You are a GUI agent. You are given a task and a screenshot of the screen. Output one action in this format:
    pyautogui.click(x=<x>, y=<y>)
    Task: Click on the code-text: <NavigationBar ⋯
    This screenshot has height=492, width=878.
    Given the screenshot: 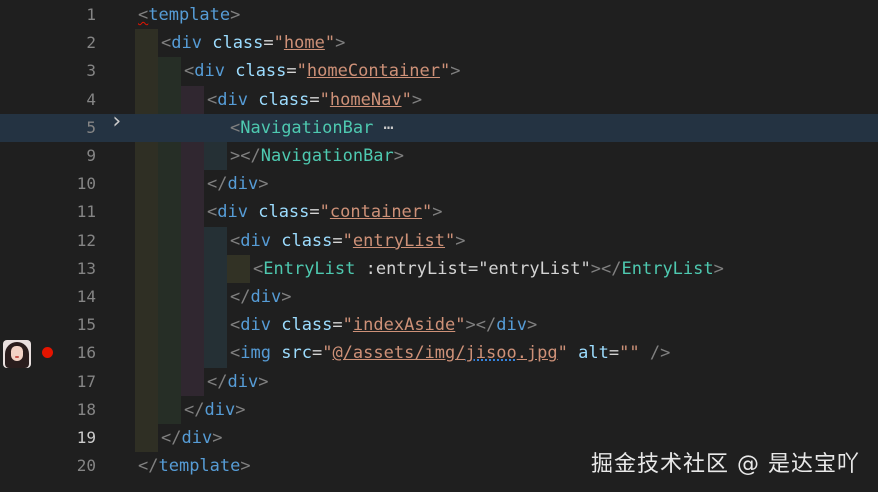 What is the action you would take?
    pyautogui.click(x=312, y=128)
    